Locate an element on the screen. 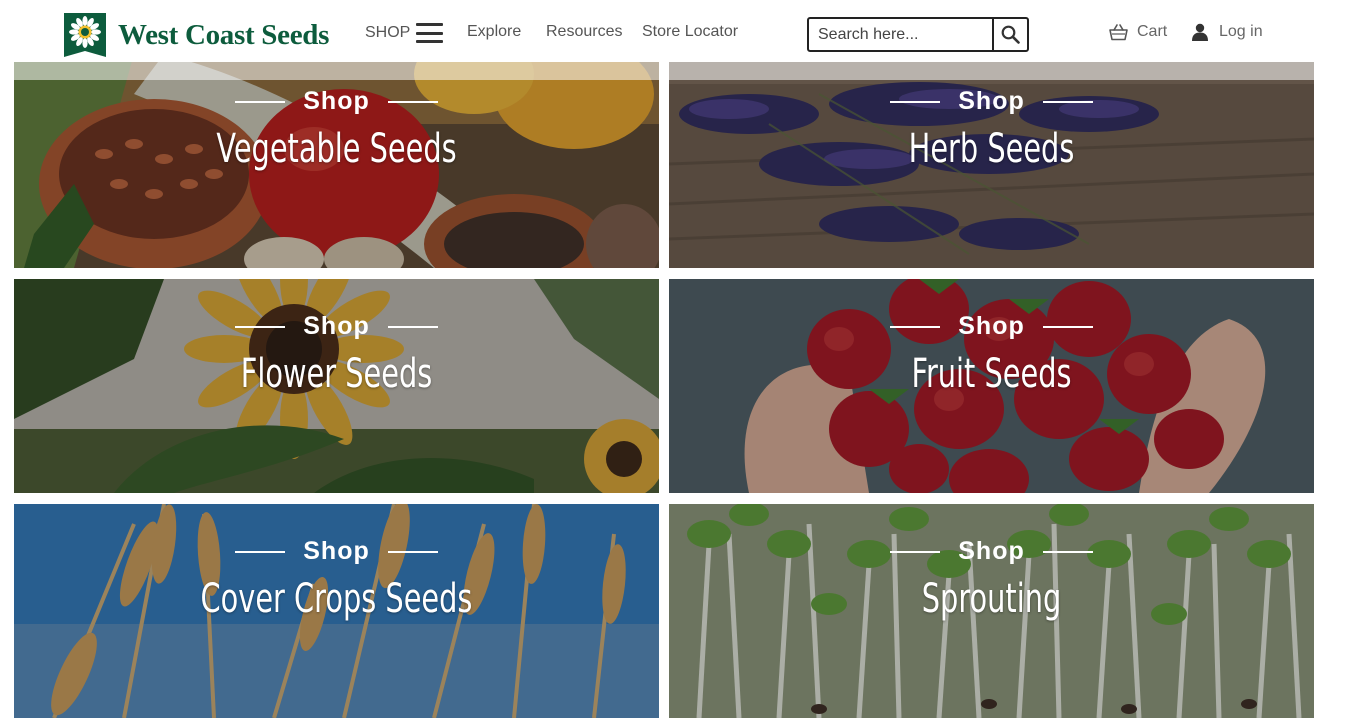 This screenshot has width=1351, height=726. search-button is located at coordinates (1009, 34).